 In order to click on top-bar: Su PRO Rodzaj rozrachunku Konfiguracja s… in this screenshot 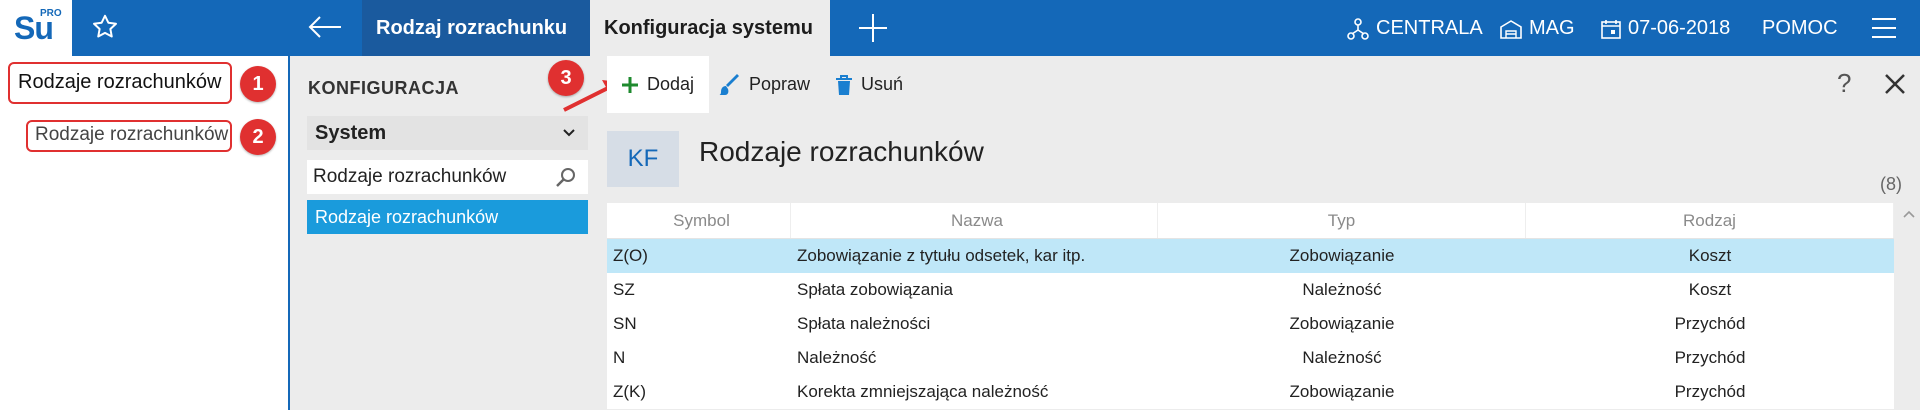, I will do `click(960, 28)`.